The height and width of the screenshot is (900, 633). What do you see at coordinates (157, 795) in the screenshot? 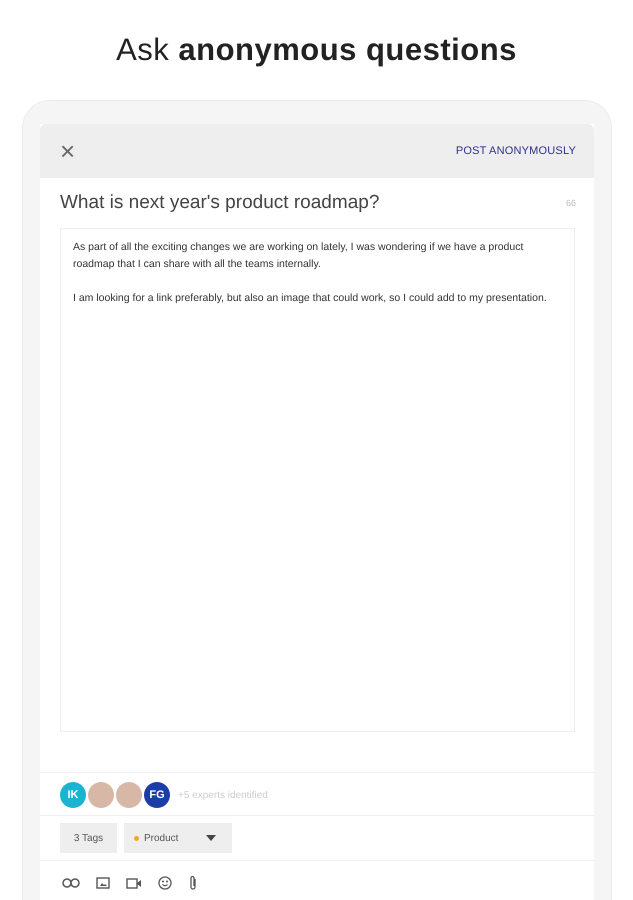
I see `avatar-initials: FG` at bounding box center [157, 795].